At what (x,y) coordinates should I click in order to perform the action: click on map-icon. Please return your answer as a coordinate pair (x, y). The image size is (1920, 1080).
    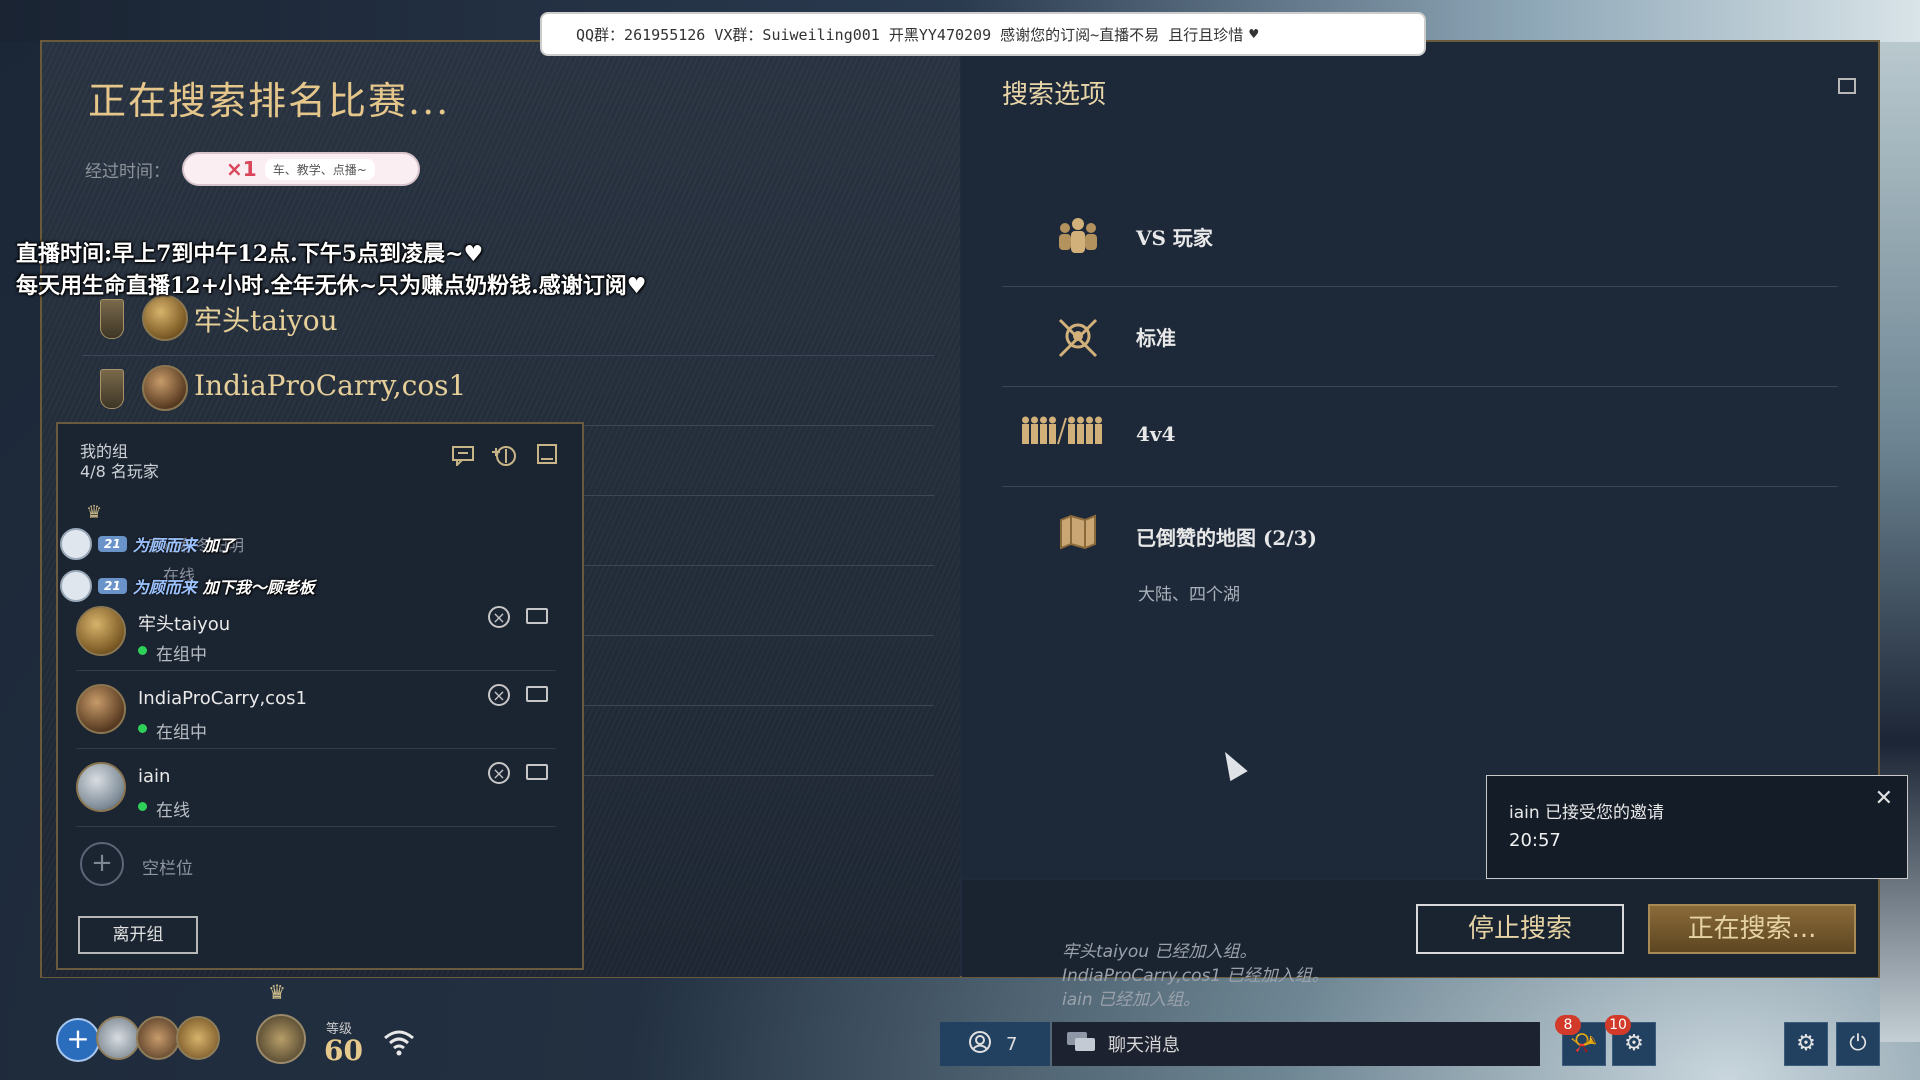
    Looking at the image, I should click on (1078, 536).